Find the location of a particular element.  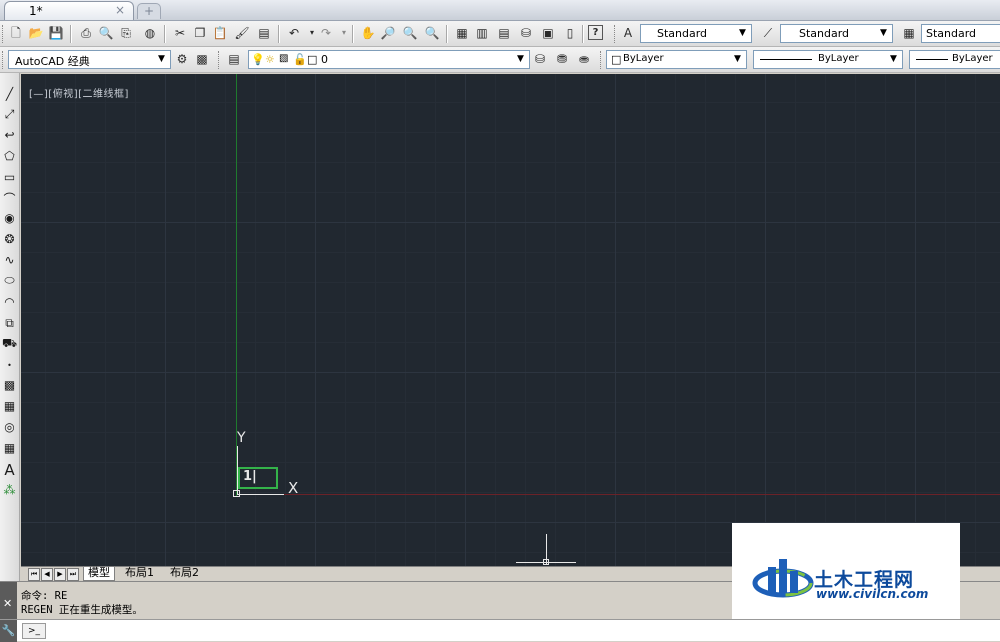

match-properties-icon: 🖌 is located at coordinates (242, 33).